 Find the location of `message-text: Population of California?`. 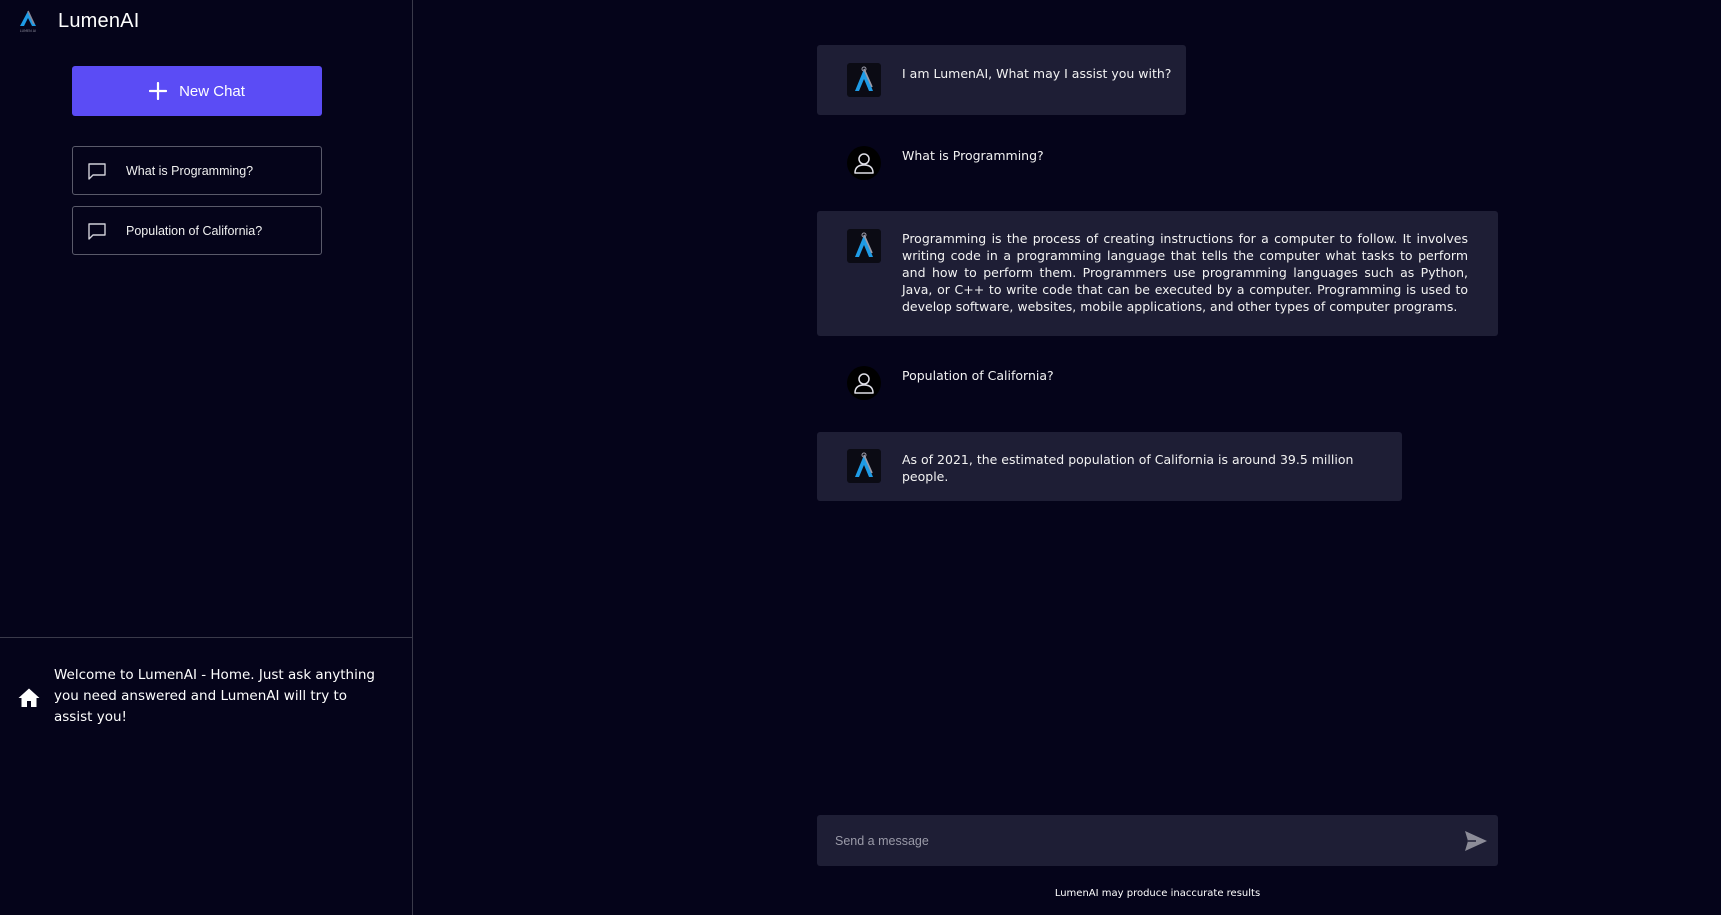

message-text: Population of California? is located at coordinates (978, 375).